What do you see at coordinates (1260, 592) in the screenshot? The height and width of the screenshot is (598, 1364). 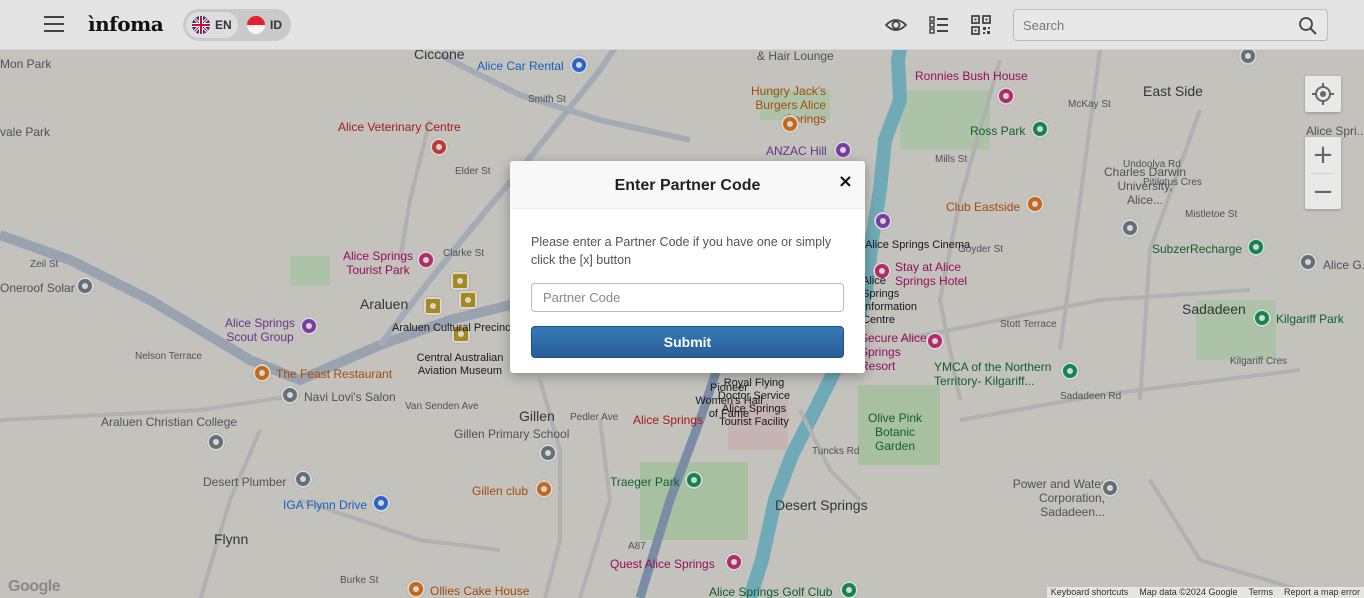 I see `terms-link: Terms` at bounding box center [1260, 592].